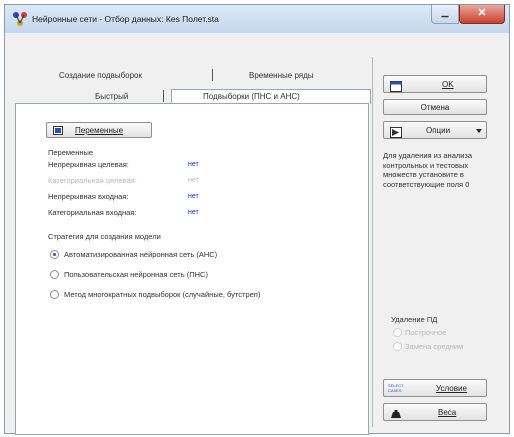 The image size is (514, 437). Describe the element at coordinates (193, 196) in the screenshot. I see `continuous-input-value: нет` at that location.